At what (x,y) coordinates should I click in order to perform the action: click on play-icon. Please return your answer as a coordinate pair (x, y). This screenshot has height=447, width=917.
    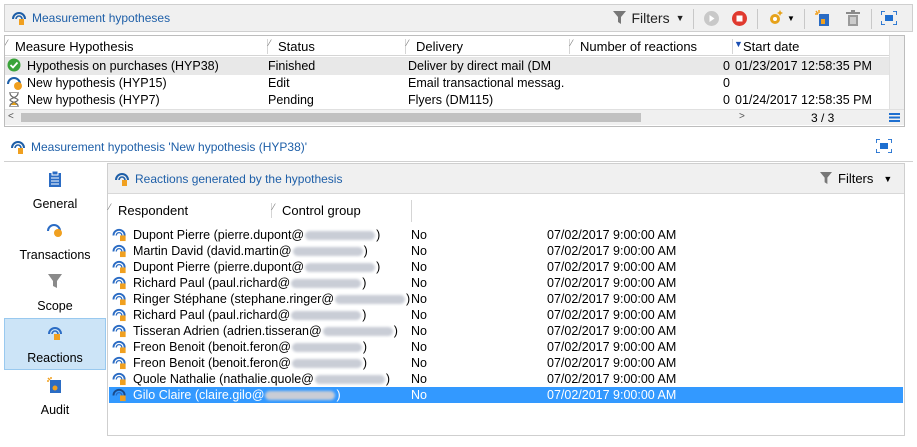
    Looking at the image, I should click on (711, 18).